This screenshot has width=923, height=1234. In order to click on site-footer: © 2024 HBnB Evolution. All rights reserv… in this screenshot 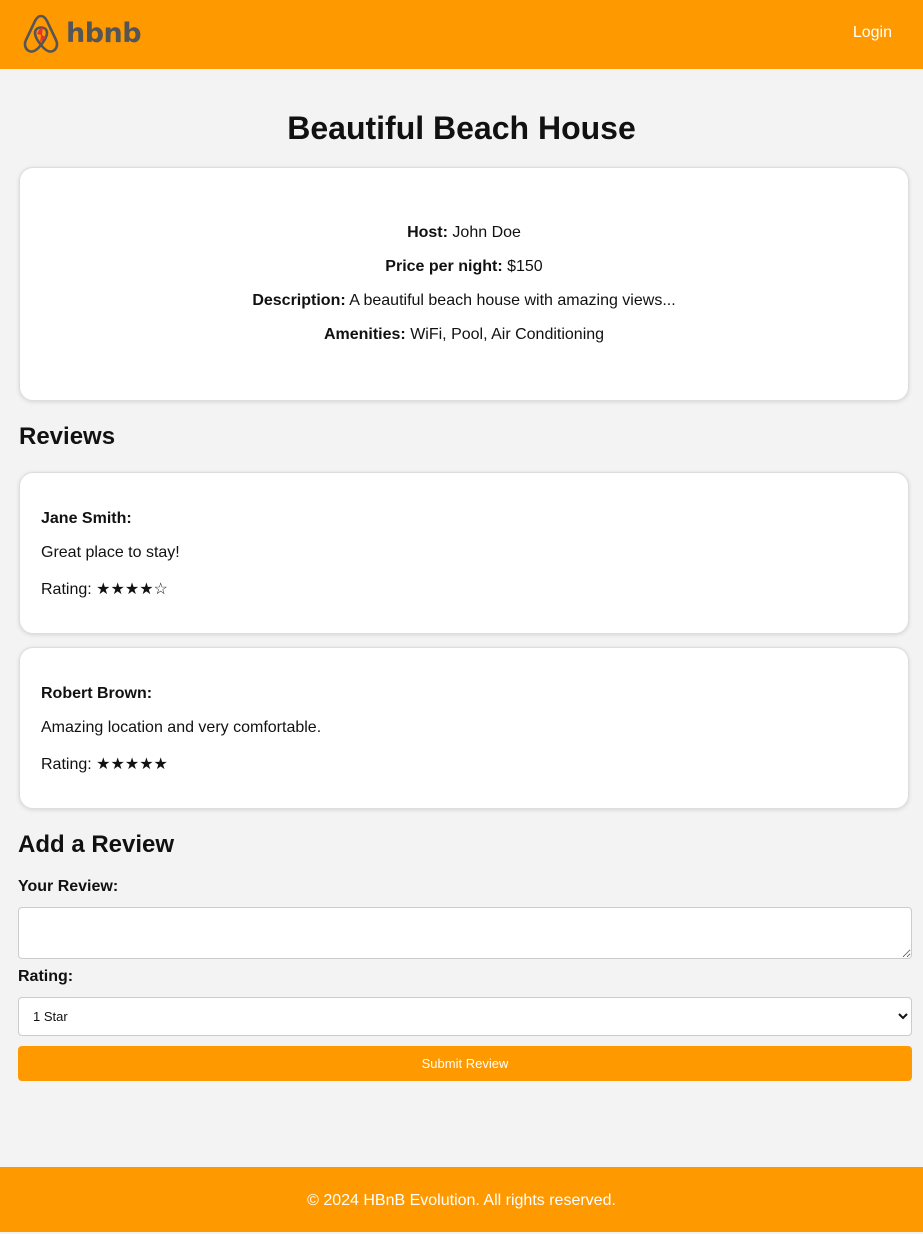, I will do `click(461, 1199)`.